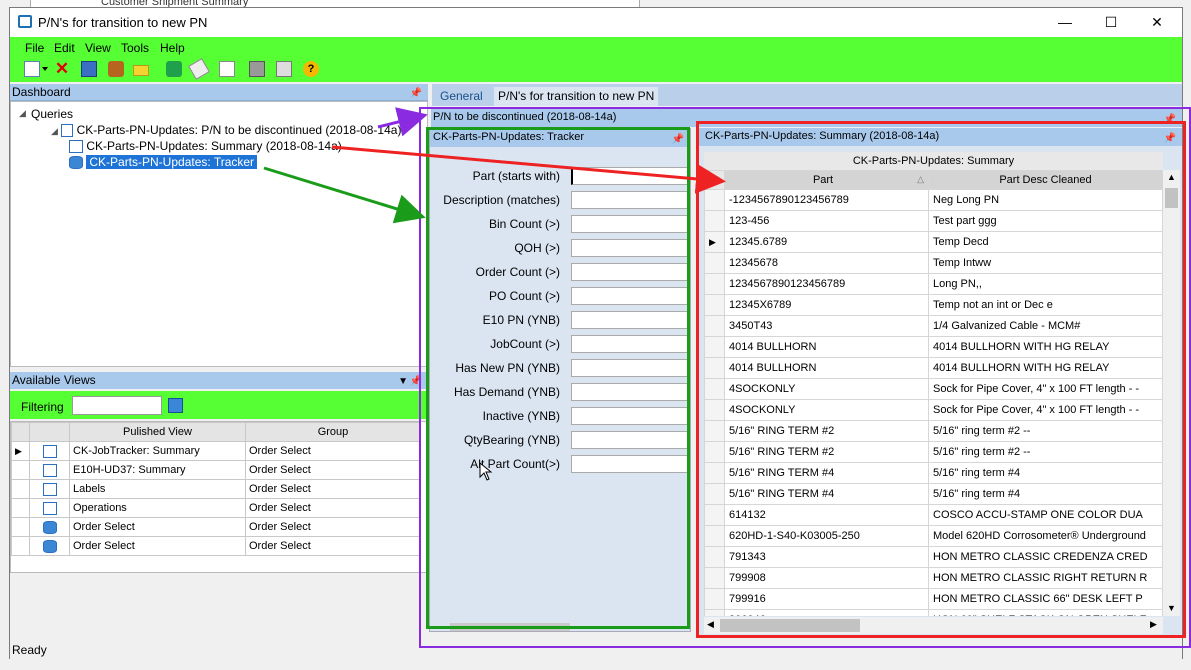  Describe the element at coordinates (1171, 608) in the screenshot. I see `scroll-down-icon: ▼` at that location.